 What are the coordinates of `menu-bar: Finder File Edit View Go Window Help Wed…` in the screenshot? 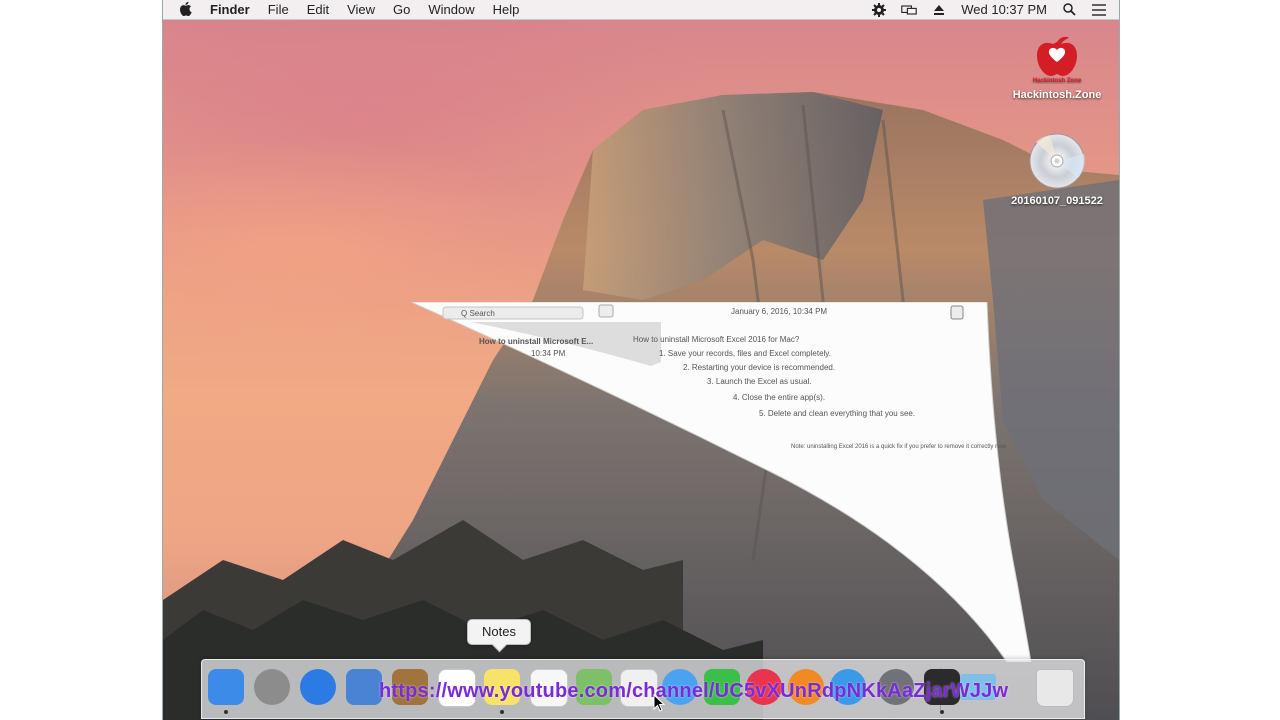 It's located at (641, 10).